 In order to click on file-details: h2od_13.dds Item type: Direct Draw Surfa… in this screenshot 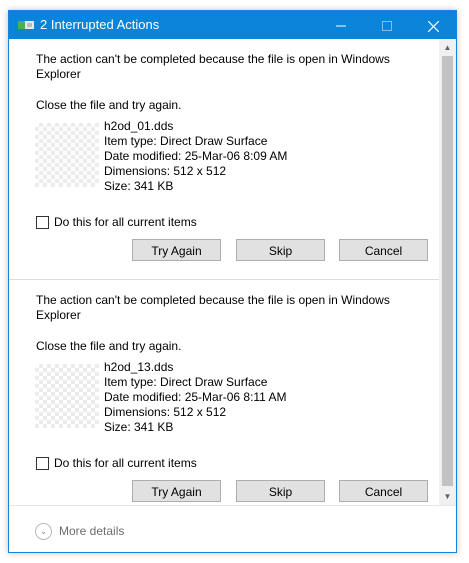, I will do `click(195, 397)`.